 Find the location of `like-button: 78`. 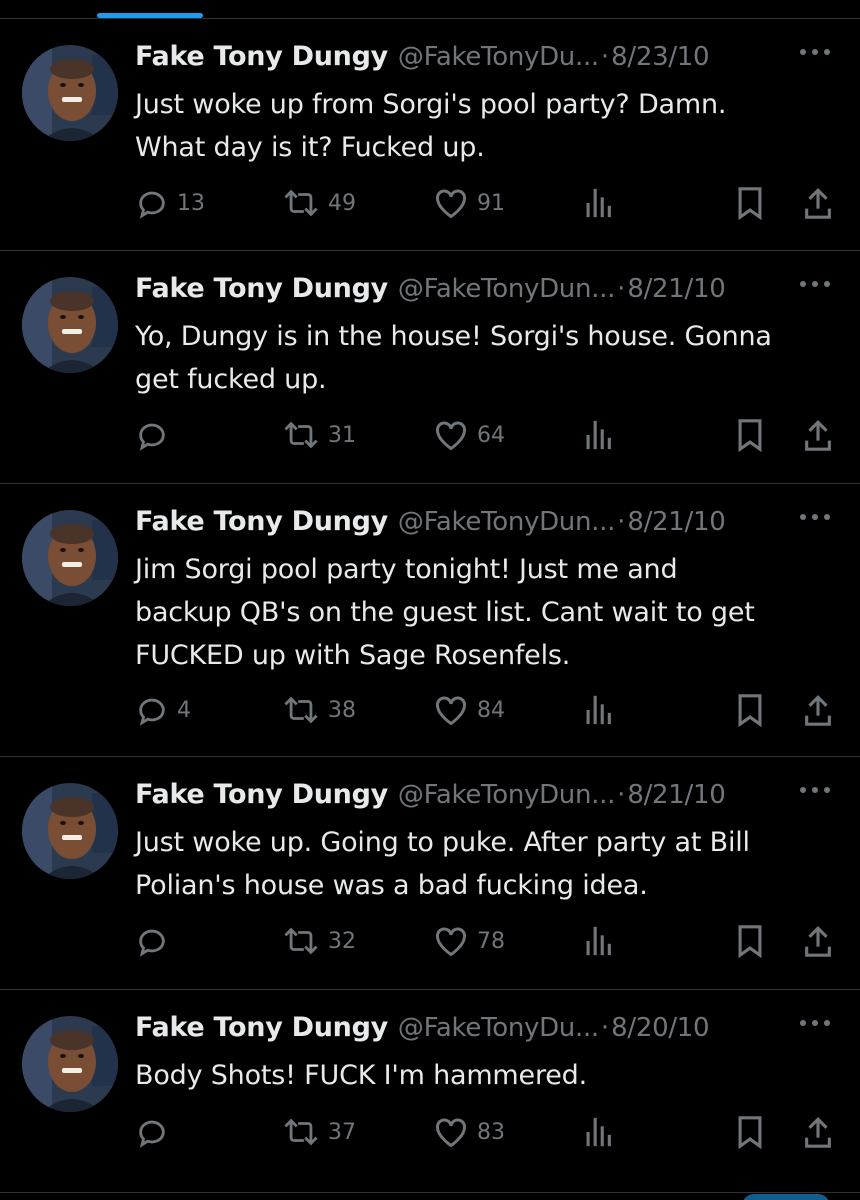

like-button: 78 is located at coordinates (469, 941).